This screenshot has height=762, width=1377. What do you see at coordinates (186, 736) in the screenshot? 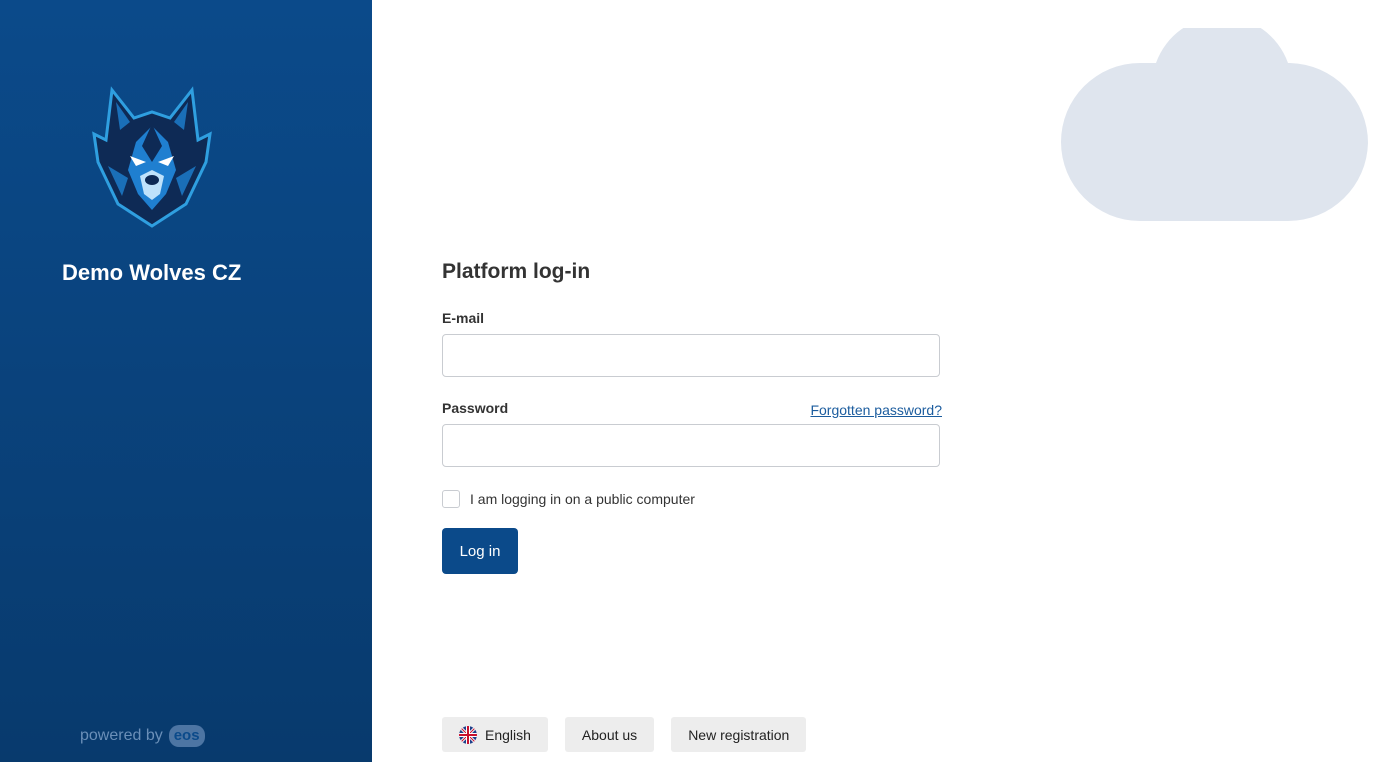
I see `eos-logo: eos` at bounding box center [186, 736].